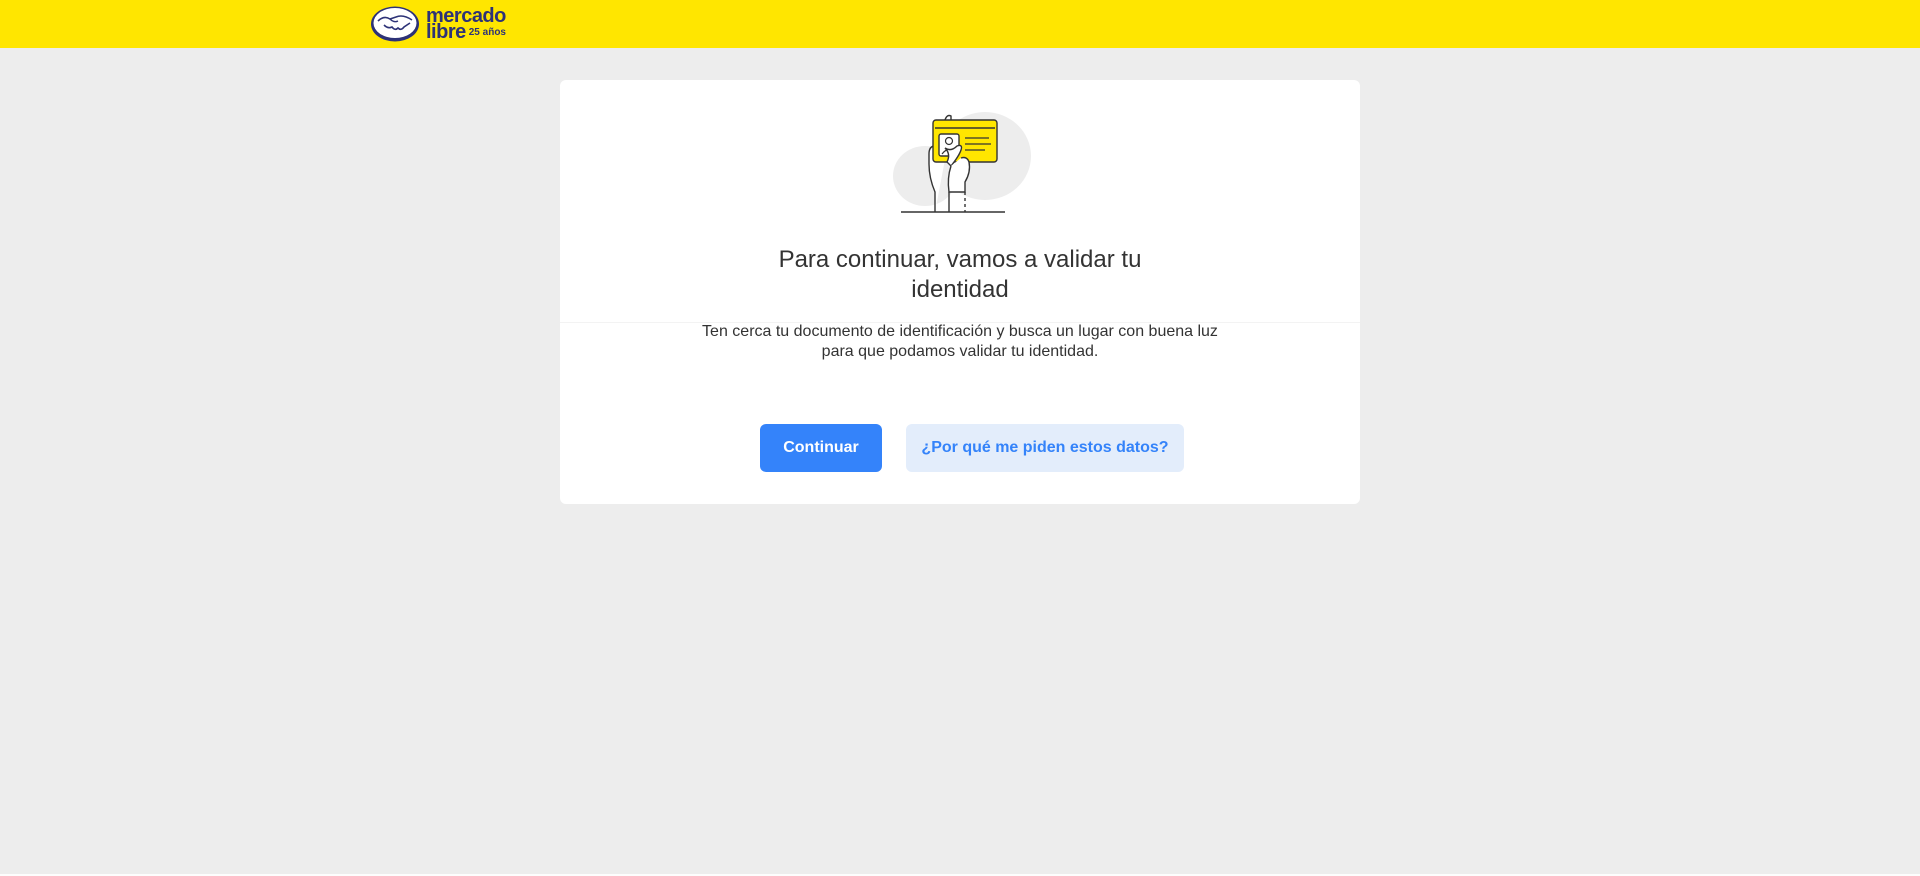 Image resolution: width=1920 pixels, height=876 pixels. I want to click on why-data-requested-button: ¿Por qué me piden estos datos?, so click(1045, 448).